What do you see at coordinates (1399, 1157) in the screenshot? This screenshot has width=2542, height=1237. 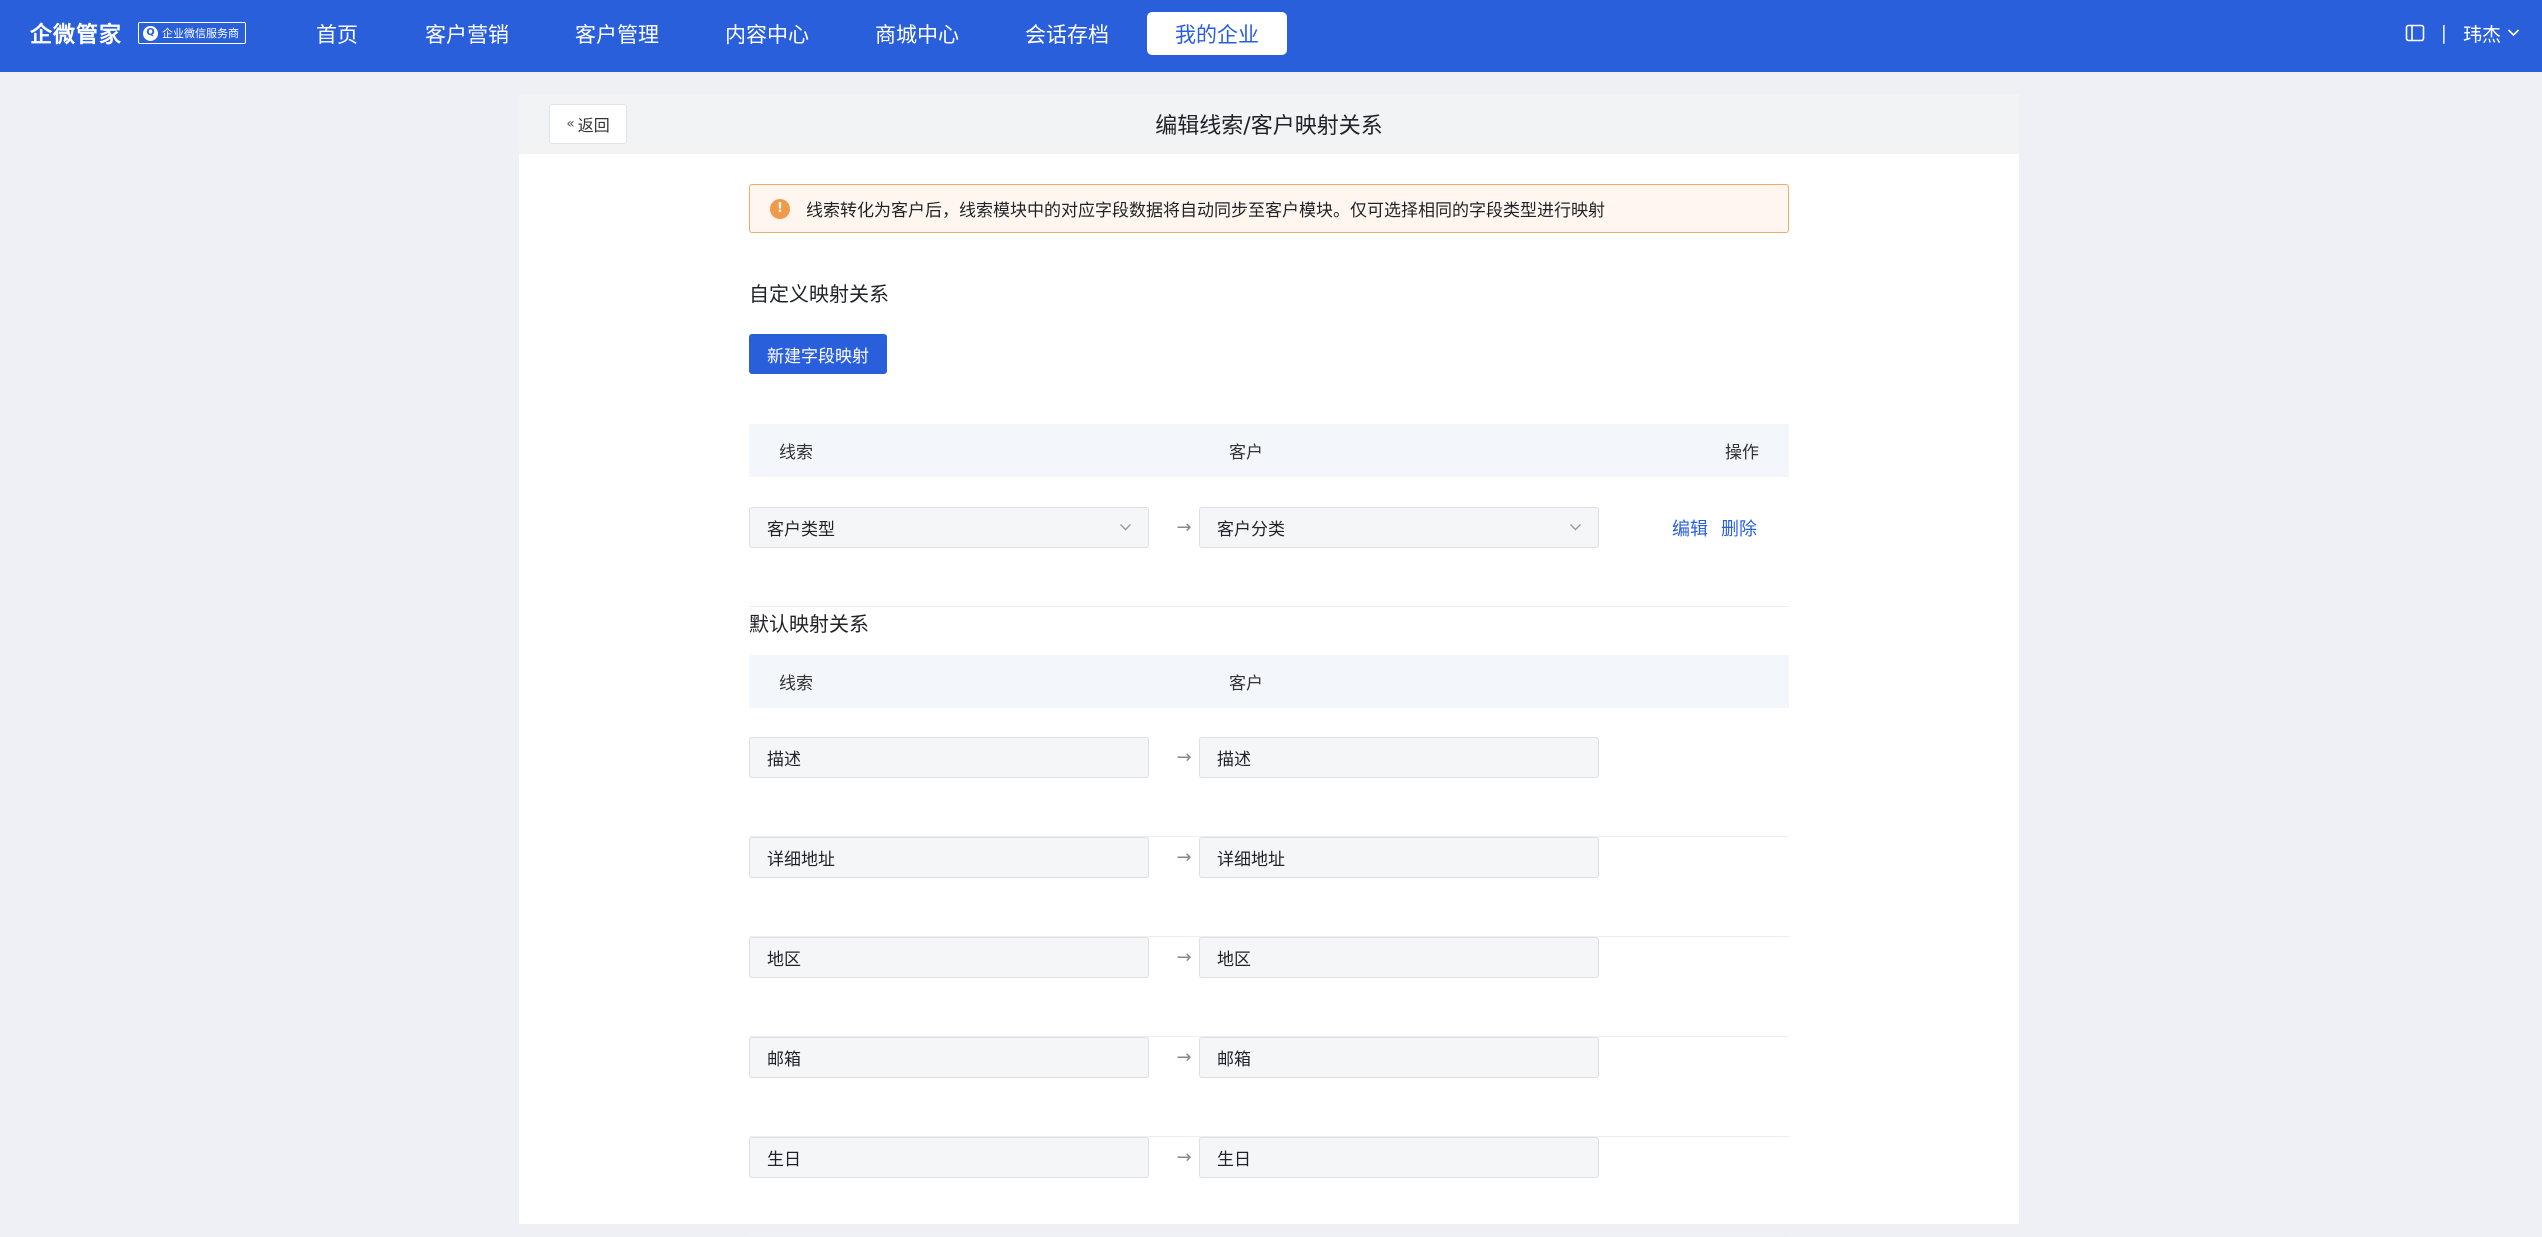 I see `customer-field-readonly: 生日` at bounding box center [1399, 1157].